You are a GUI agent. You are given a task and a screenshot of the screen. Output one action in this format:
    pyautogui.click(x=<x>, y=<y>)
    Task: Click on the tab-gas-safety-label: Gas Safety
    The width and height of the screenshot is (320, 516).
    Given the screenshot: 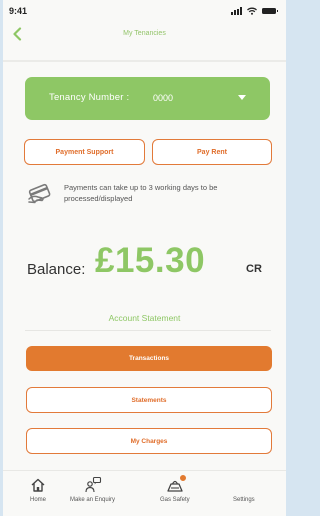 What is the action you would take?
    pyautogui.click(x=175, y=500)
    